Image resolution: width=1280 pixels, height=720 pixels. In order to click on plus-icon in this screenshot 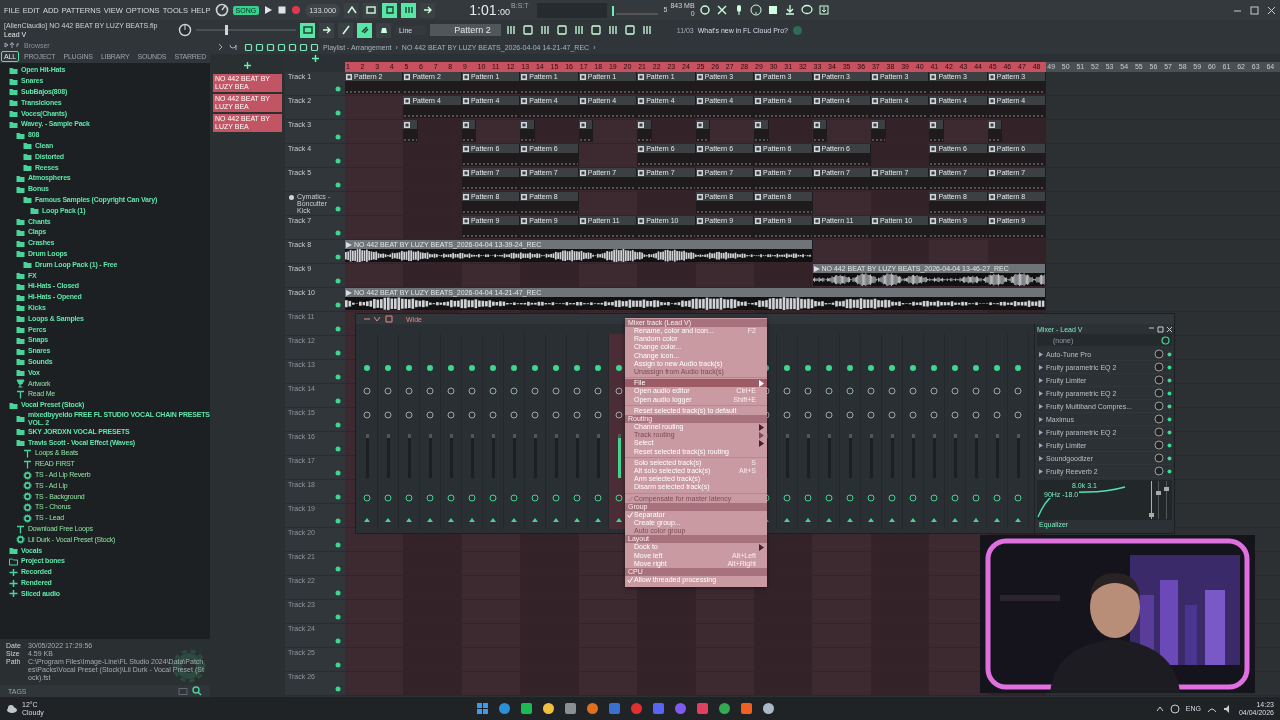, I will do `click(315, 58)`.